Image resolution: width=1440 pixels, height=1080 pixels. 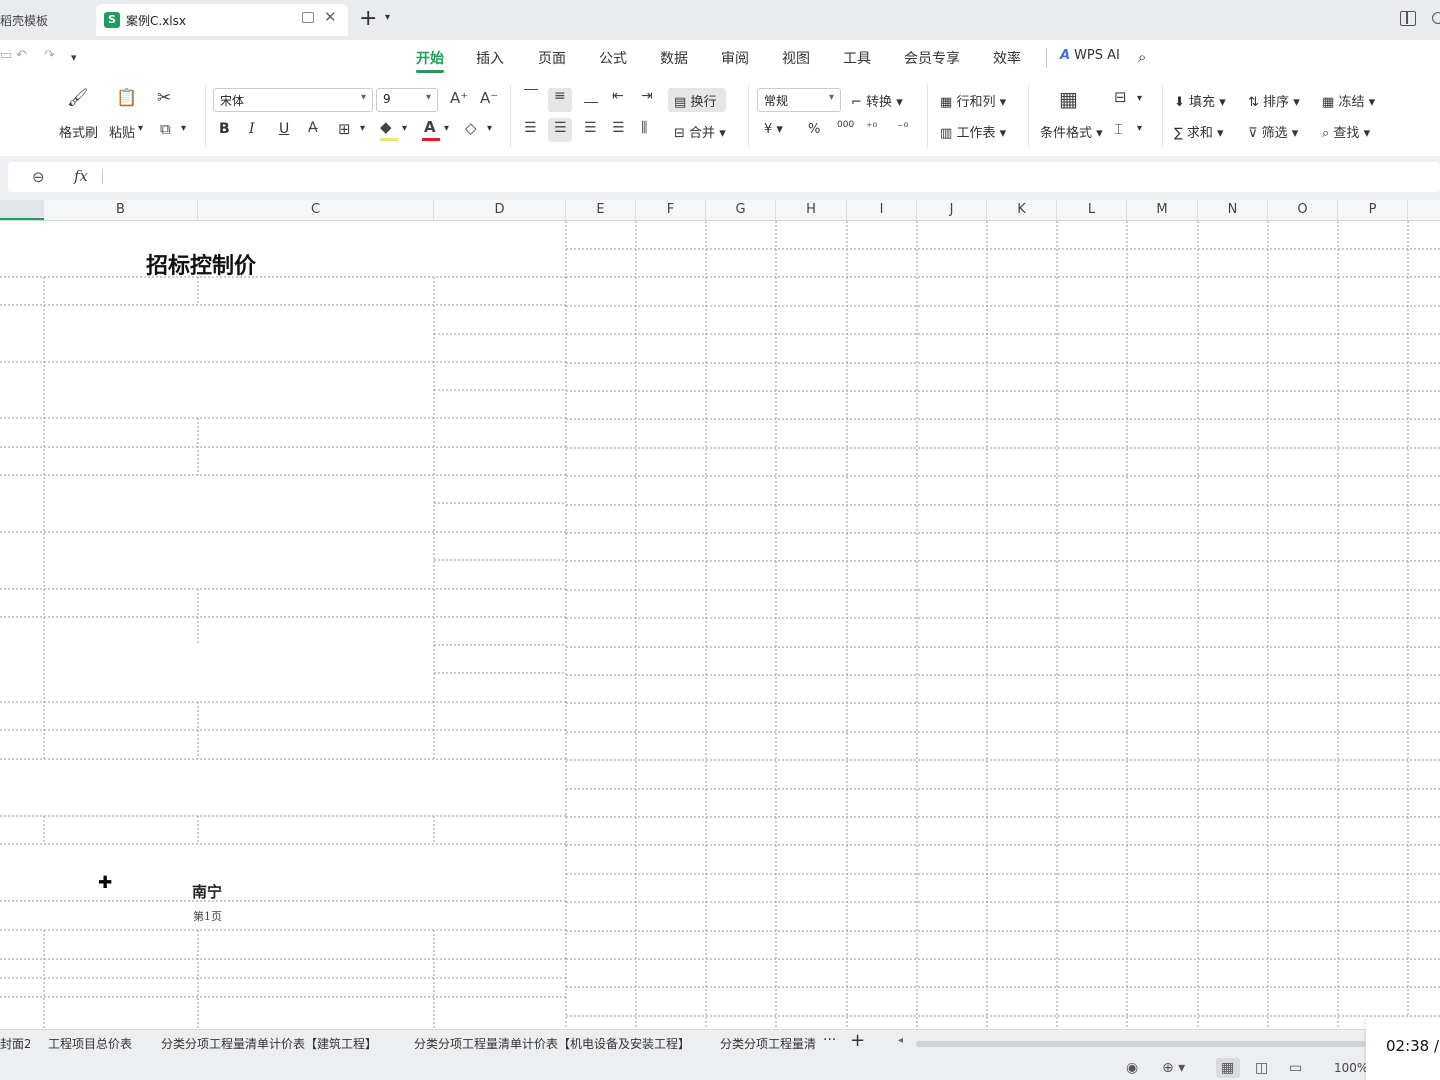 I want to click on align-bottom-icon: ⎽, so click(x=591, y=96).